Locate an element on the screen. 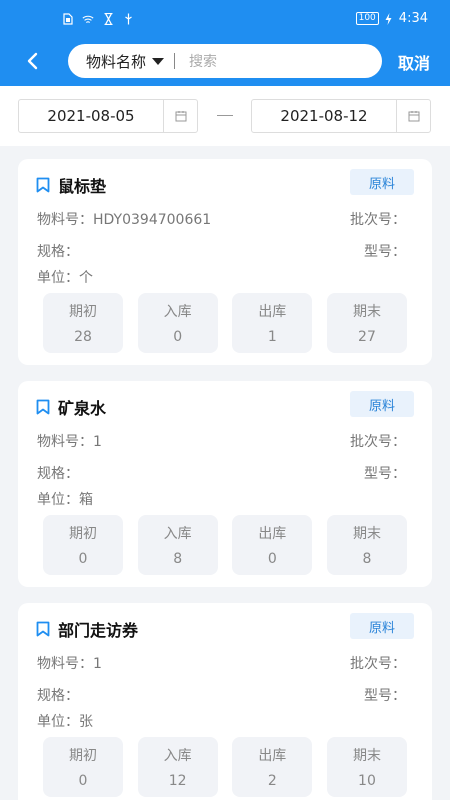 This screenshot has width=450, height=800. status-bar: 100 4:34 is located at coordinates (225, 20).